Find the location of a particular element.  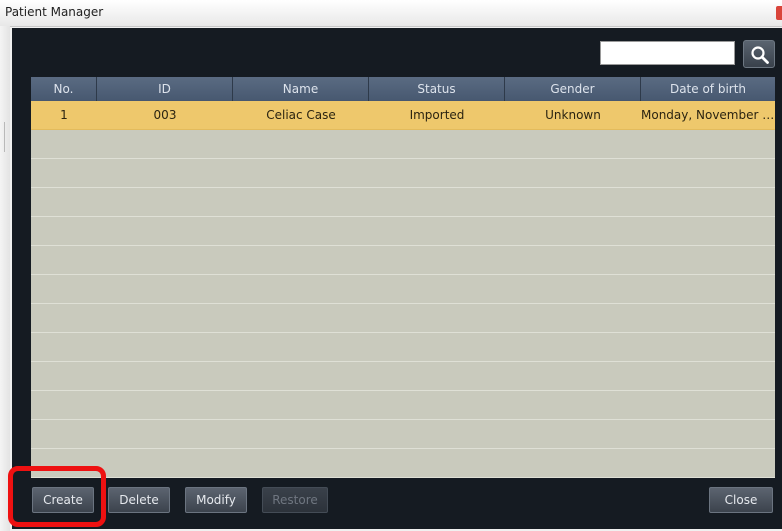

modify-button: Modify is located at coordinates (216, 500).